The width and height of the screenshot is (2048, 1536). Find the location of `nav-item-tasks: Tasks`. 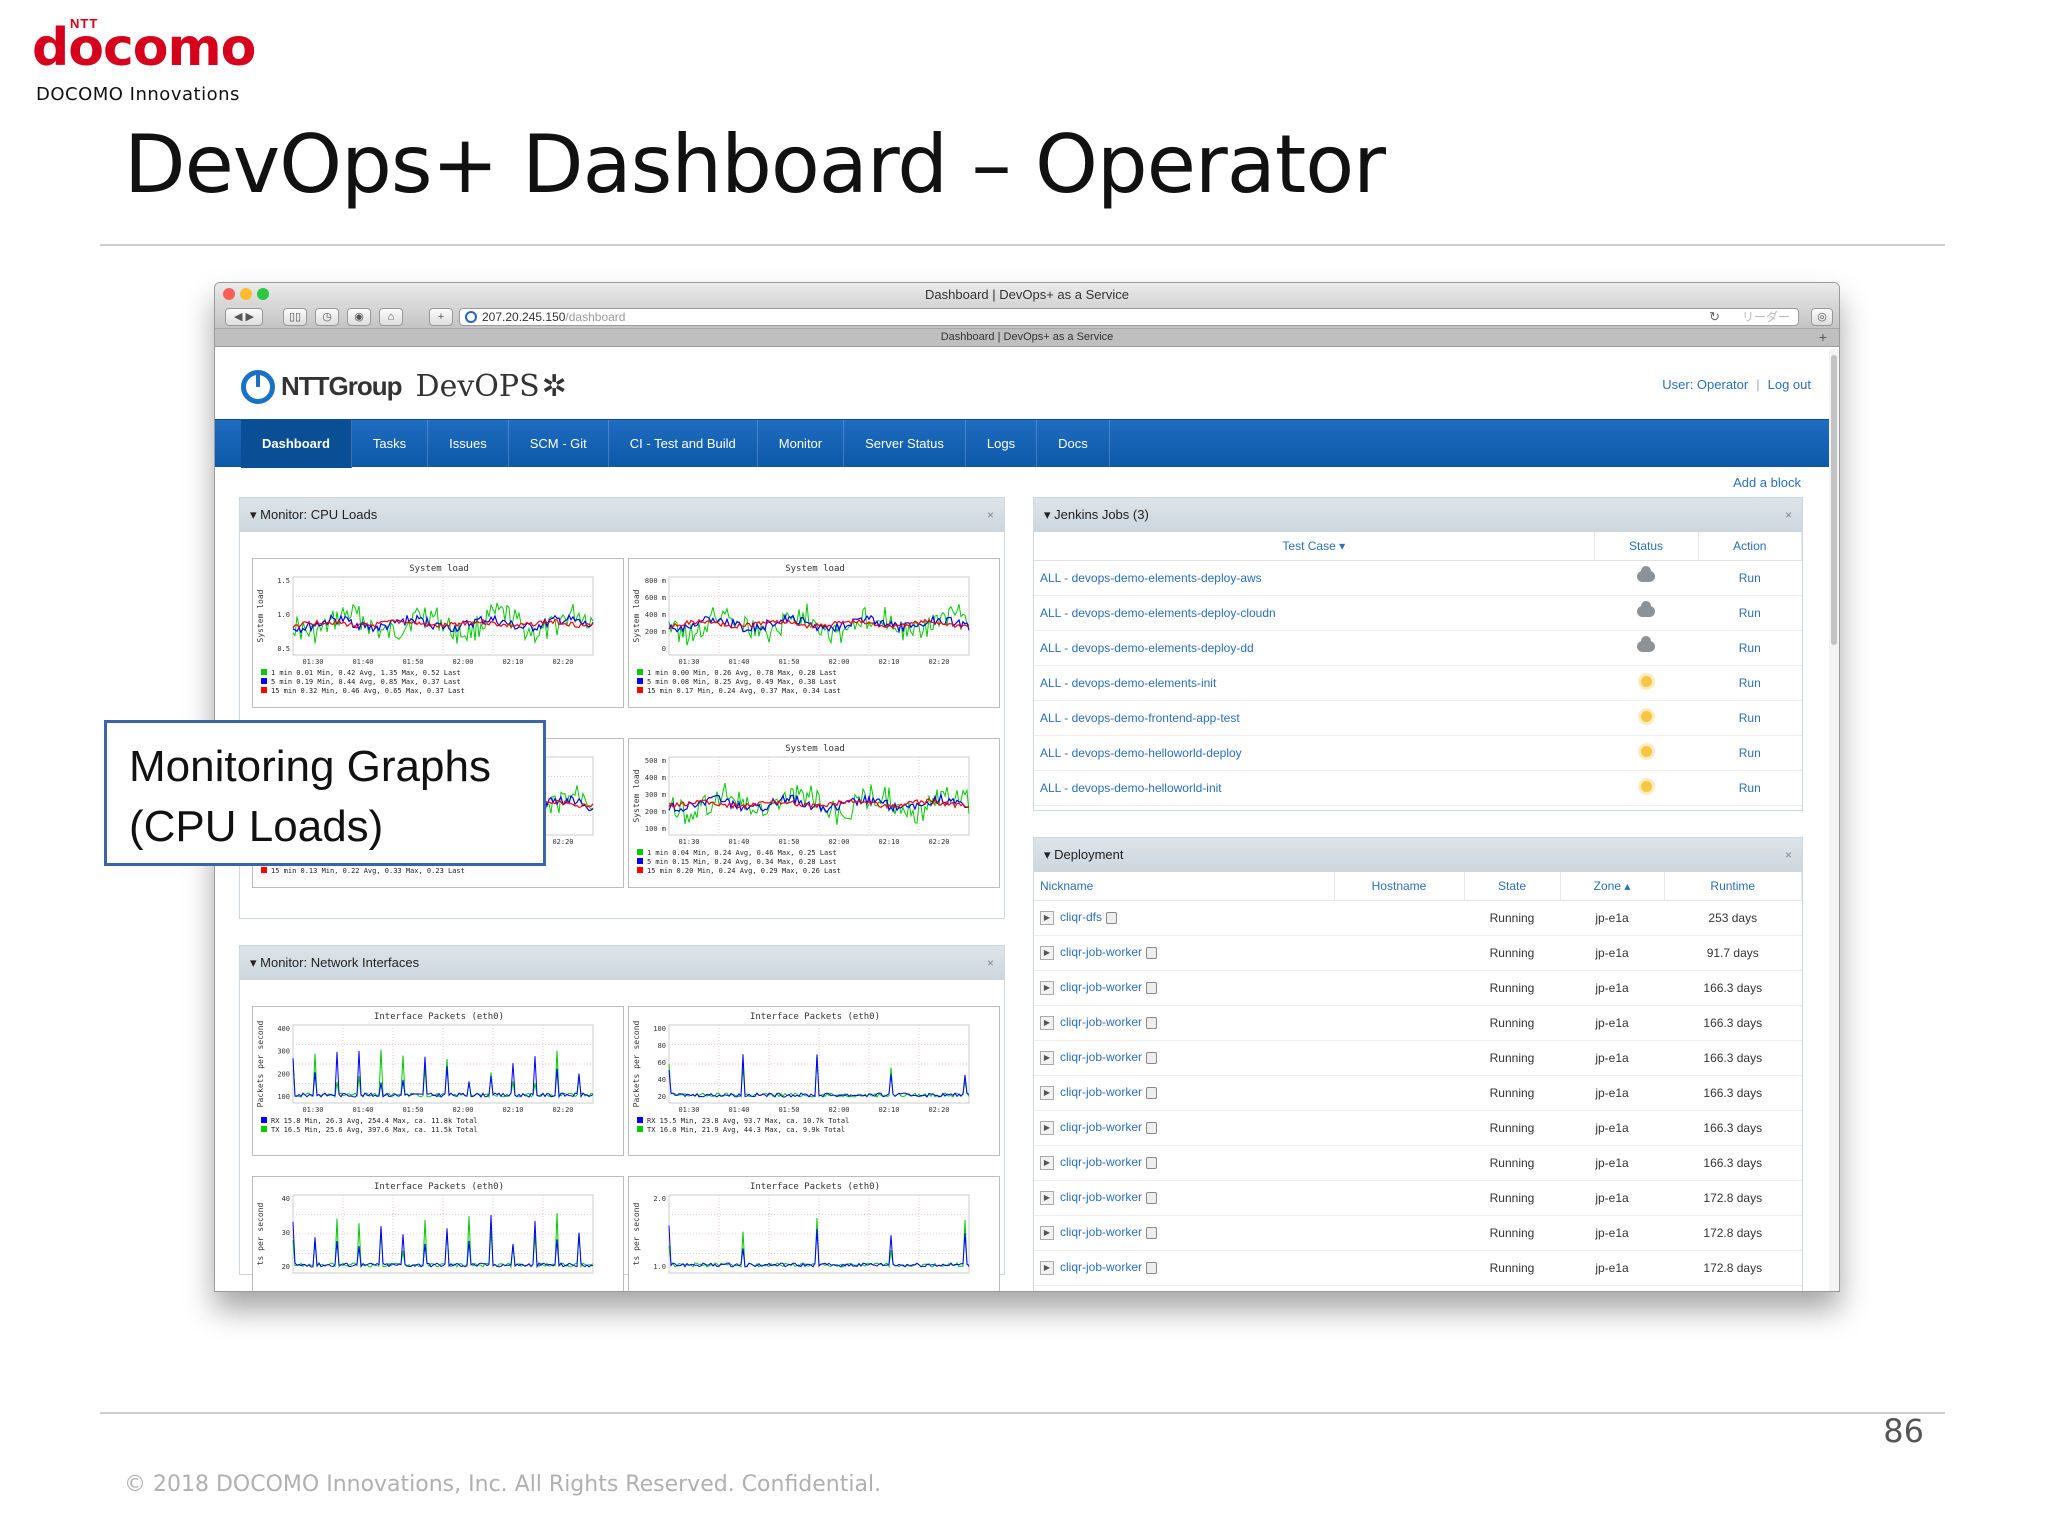

nav-item-tasks: Tasks is located at coordinates (390, 444).